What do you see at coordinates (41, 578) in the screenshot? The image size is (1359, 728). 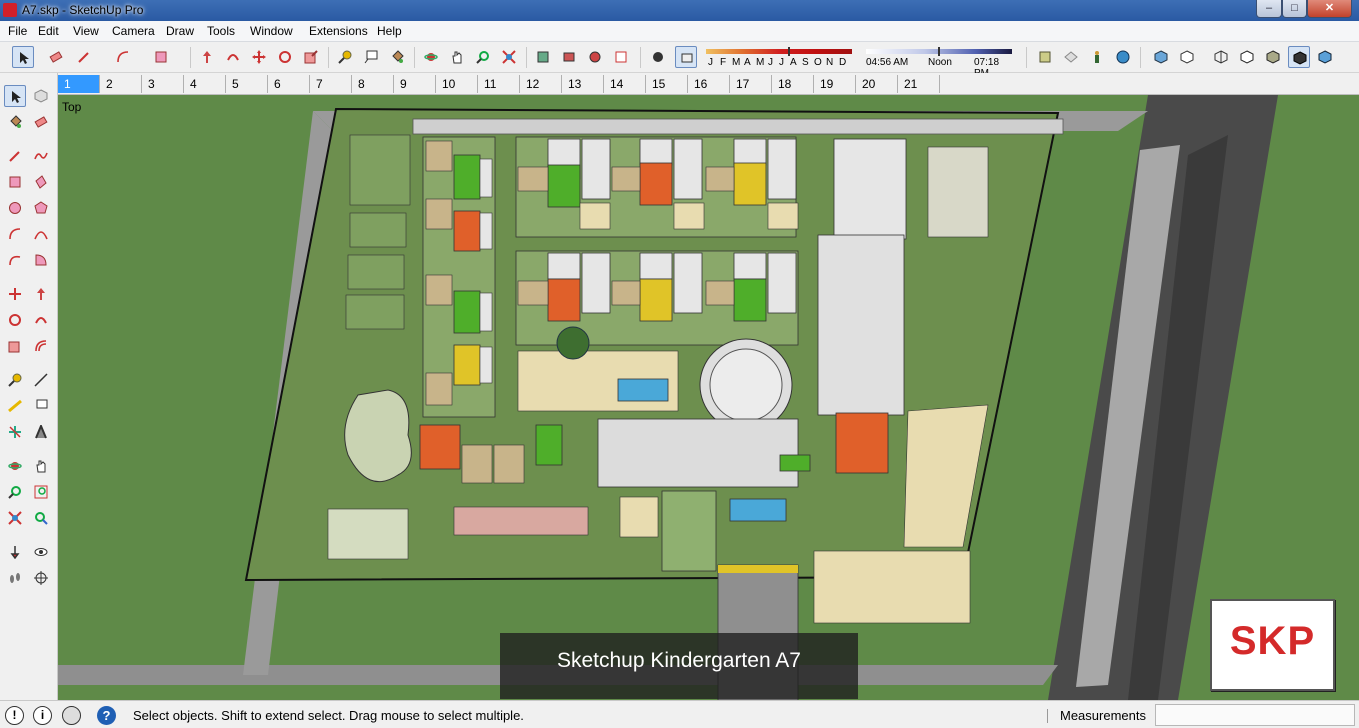 I see `section-plane-tool` at bounding box center [41, 578].